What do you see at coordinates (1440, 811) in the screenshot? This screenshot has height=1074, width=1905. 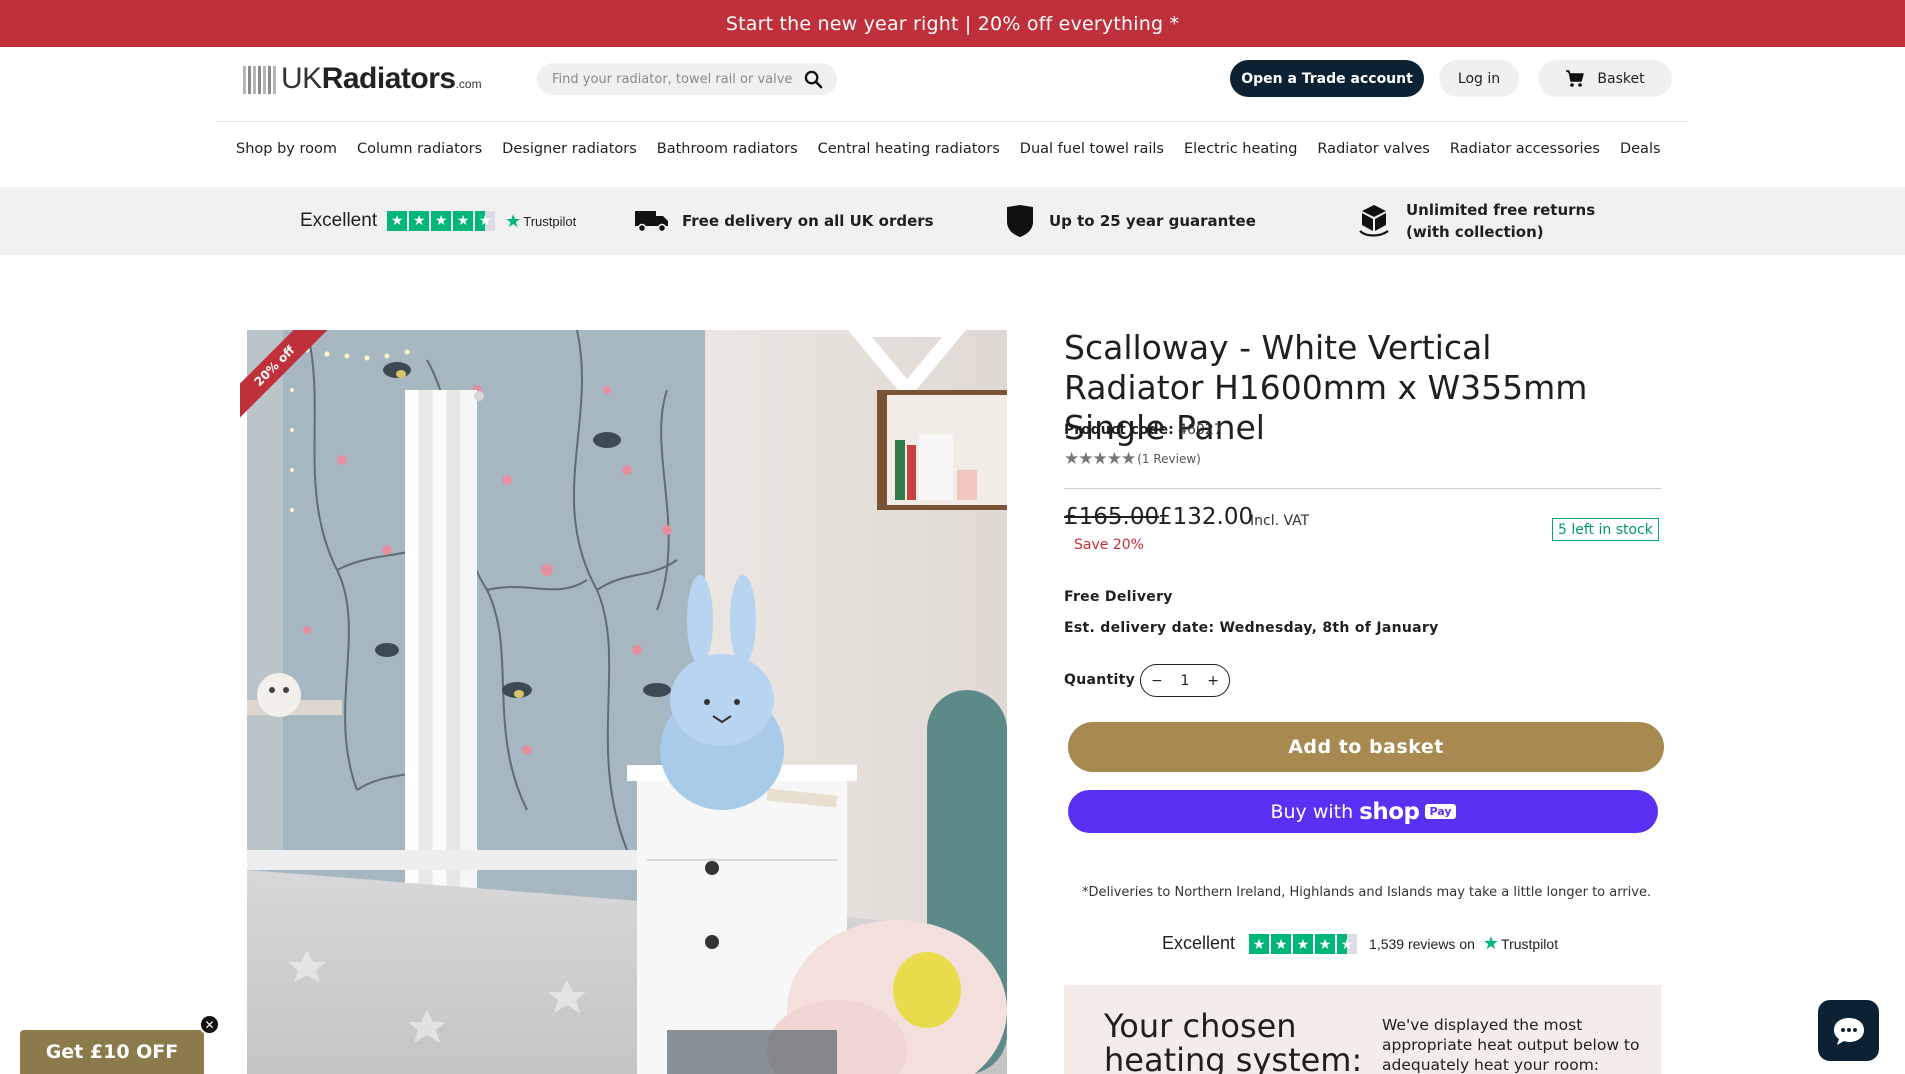 I see `shop-pay-badge: Pay` at bounding box center [1440, 811].